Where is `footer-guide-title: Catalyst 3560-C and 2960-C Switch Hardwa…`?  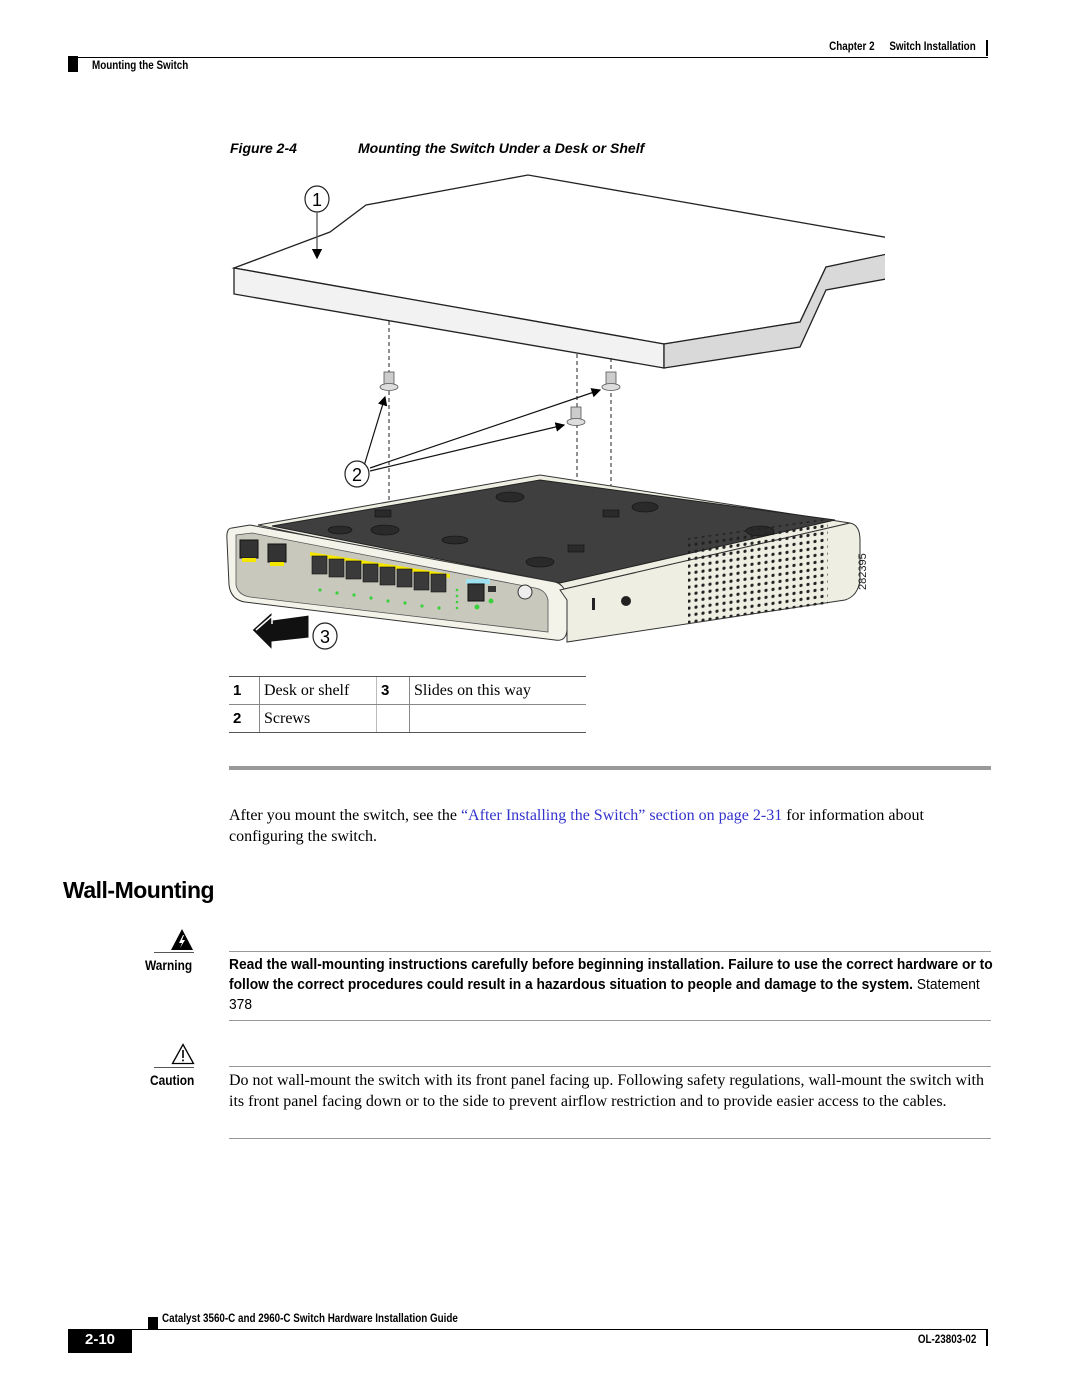 footer-guide-title: Catalyst 3560-C and 2960-C Switch Hardwa… is located at coordinates (310, 1318).